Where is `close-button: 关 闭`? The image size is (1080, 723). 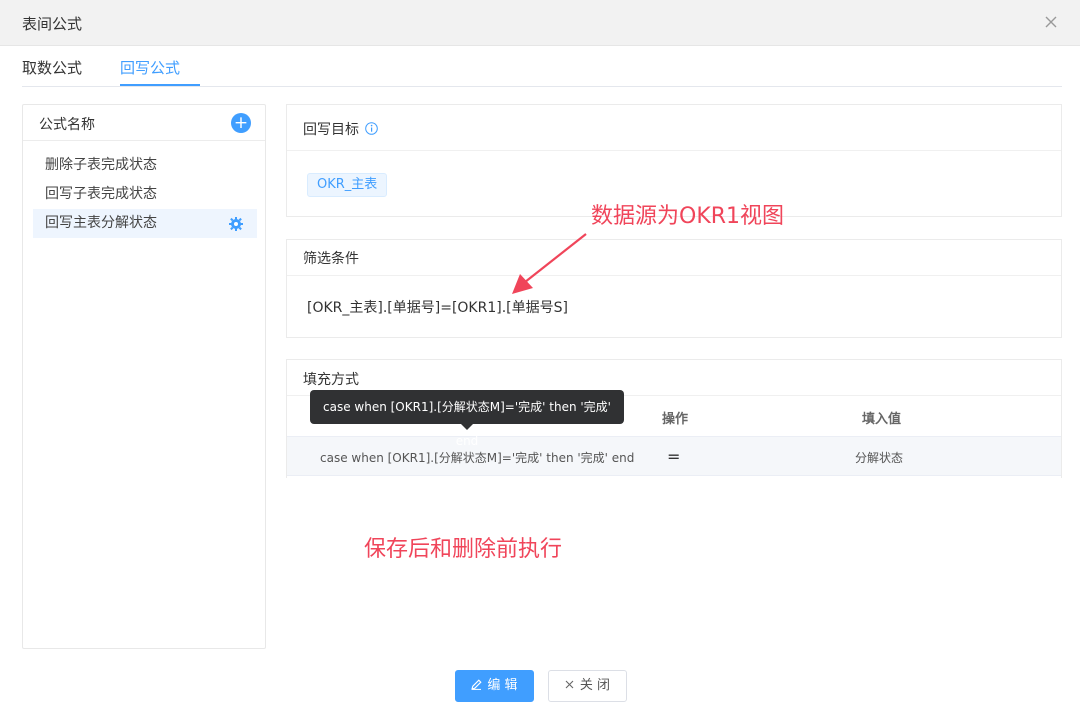 close-button: 关 闭 is located at coordinates (587, 686).